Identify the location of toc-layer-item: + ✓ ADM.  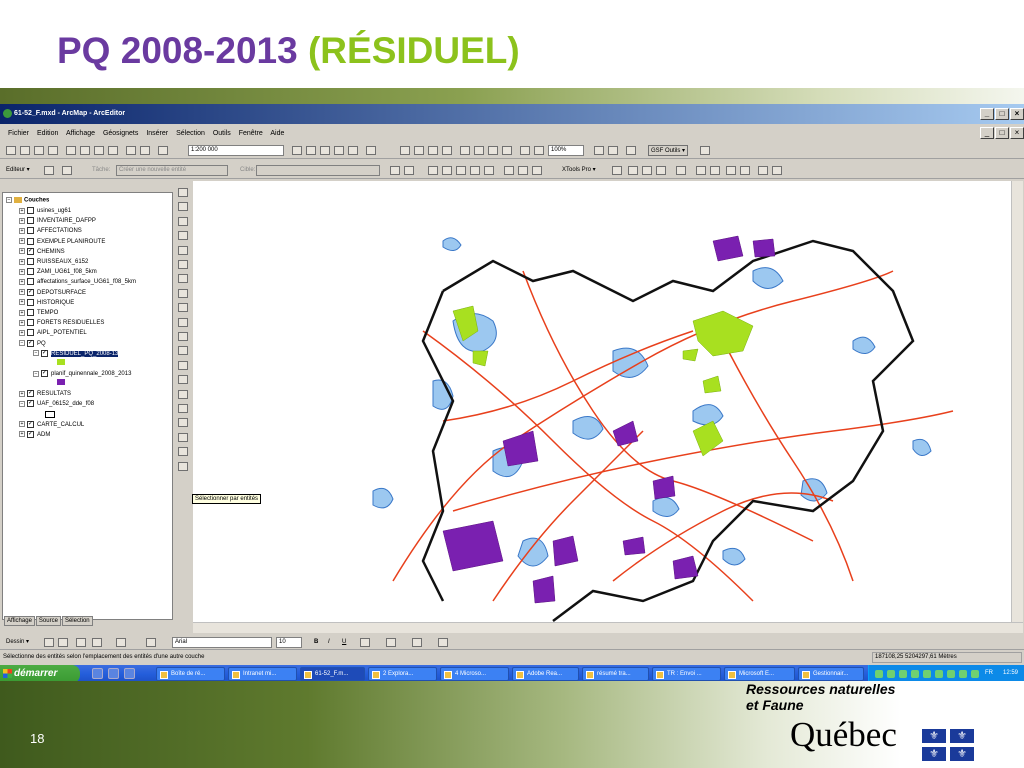
(34, 435).